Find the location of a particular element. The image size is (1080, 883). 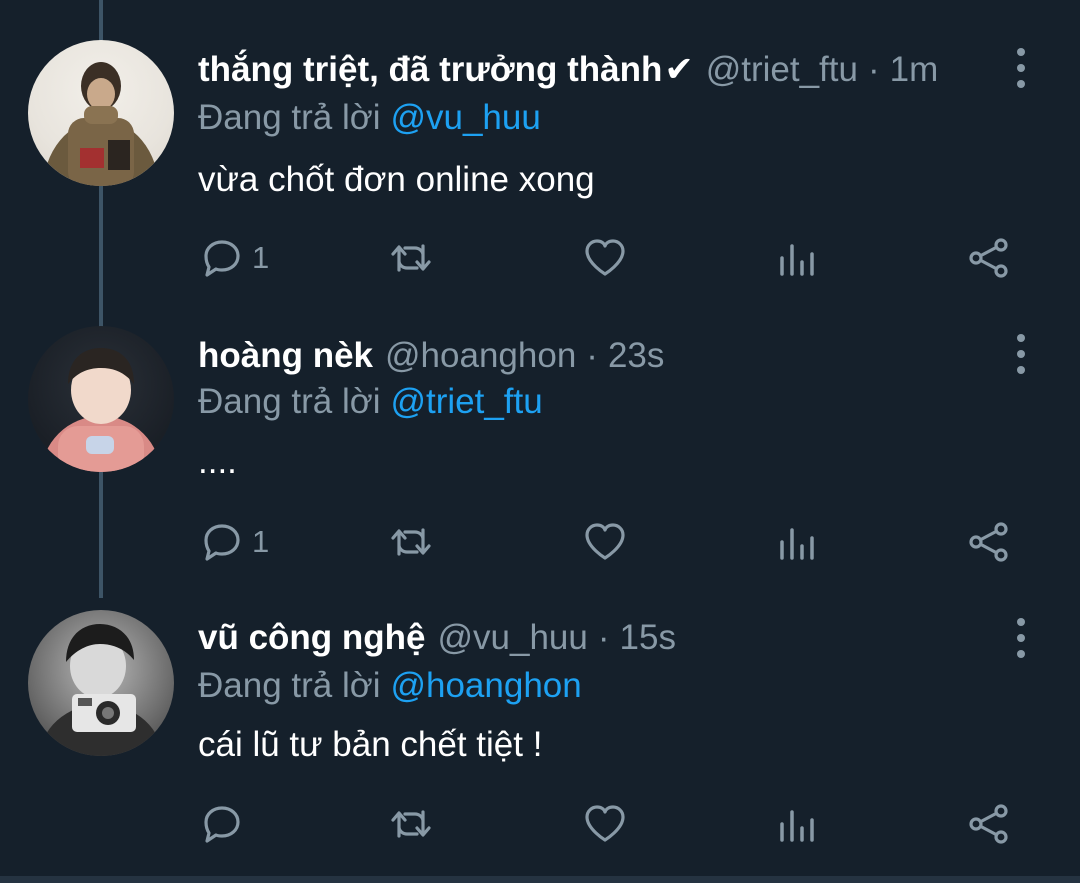

timestamp: 1m is located at coordinates (914, 70).